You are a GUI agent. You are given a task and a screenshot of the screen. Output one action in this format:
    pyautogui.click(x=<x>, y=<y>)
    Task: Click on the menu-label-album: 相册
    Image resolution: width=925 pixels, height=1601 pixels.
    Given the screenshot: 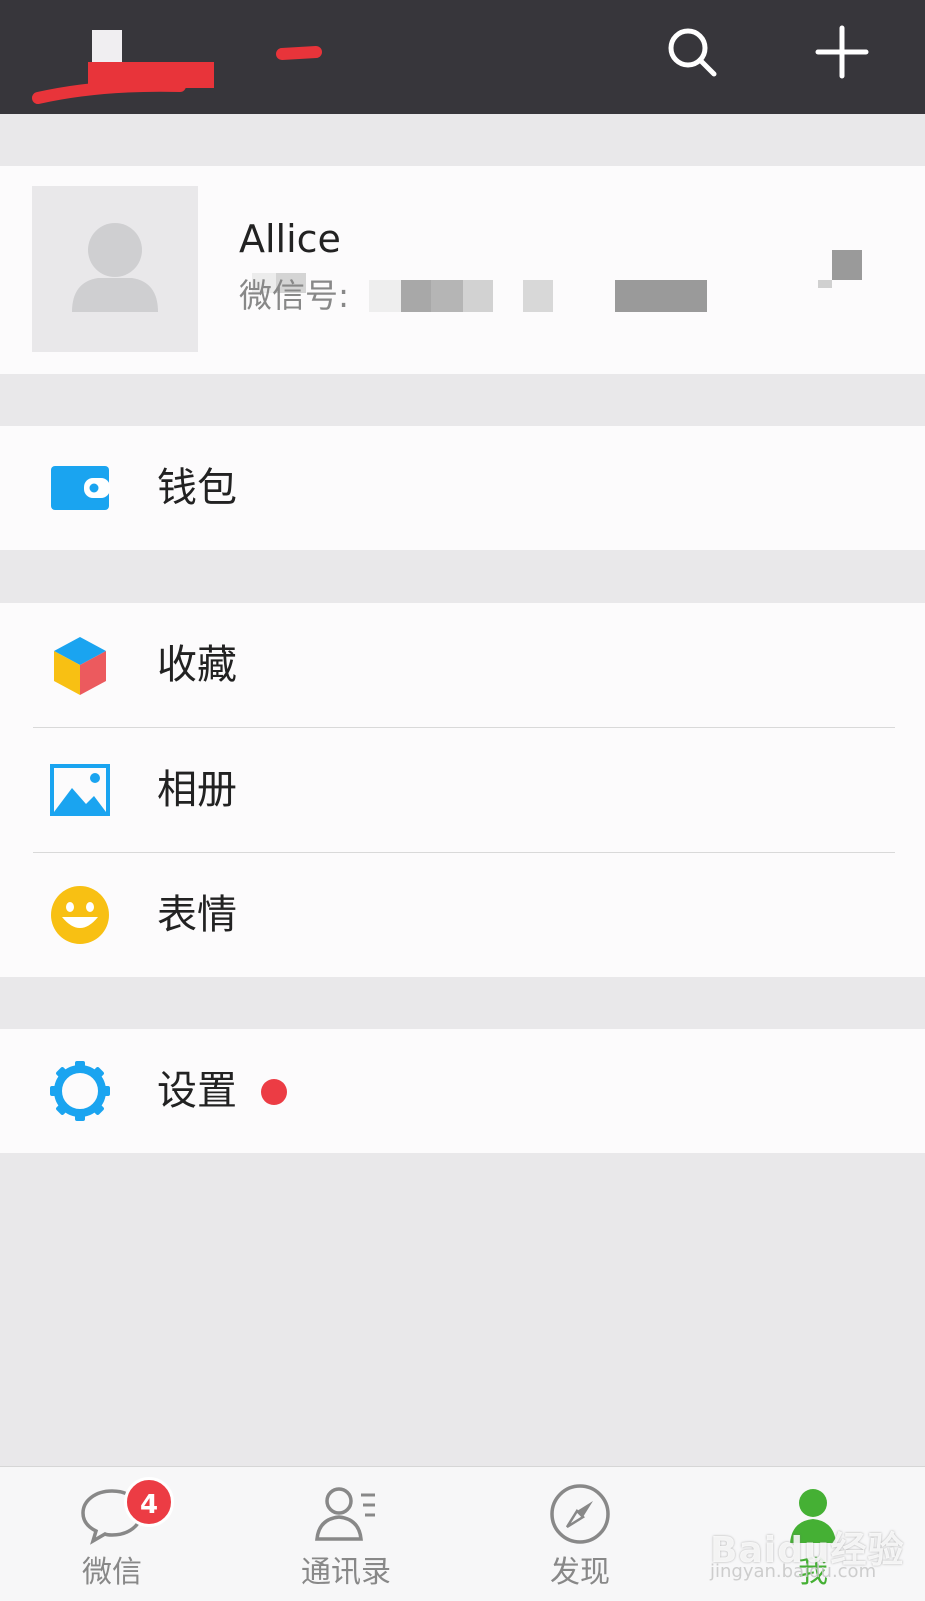 What is the action you would take?
    pyautogui.click(x=197, y=790)
    